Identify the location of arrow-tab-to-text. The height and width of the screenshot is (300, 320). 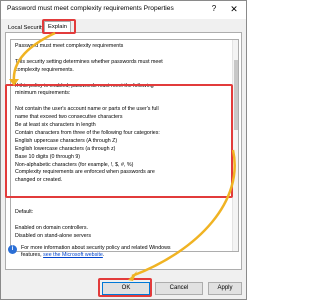
(34, 57).